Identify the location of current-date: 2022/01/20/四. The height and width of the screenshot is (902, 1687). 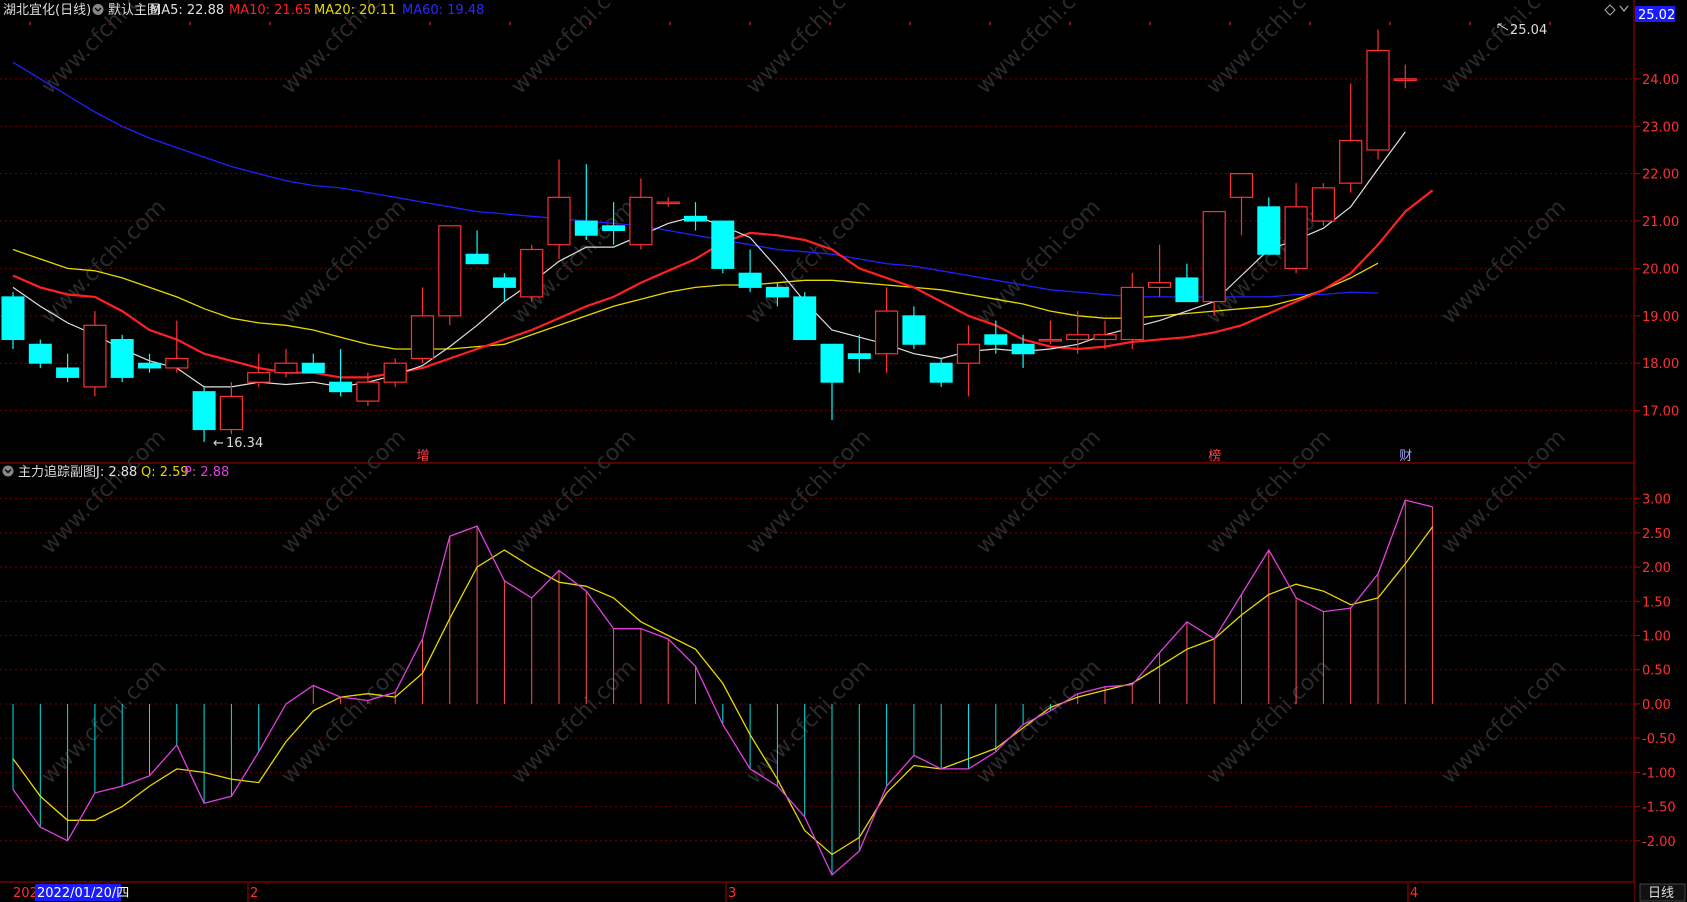
(83, 893).